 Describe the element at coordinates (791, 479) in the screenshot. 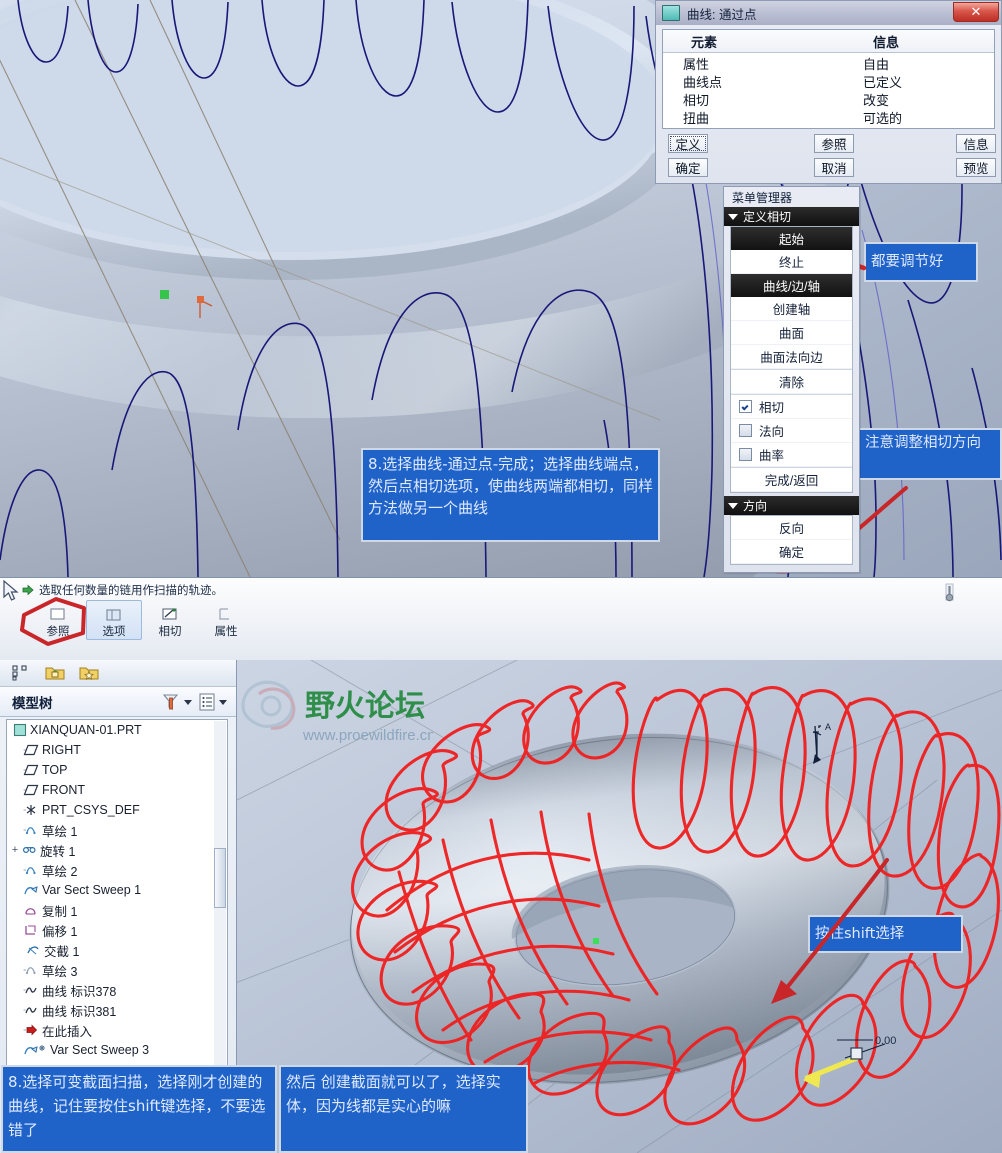

I see `menu-item-done-return: 完成/返回` at that location.